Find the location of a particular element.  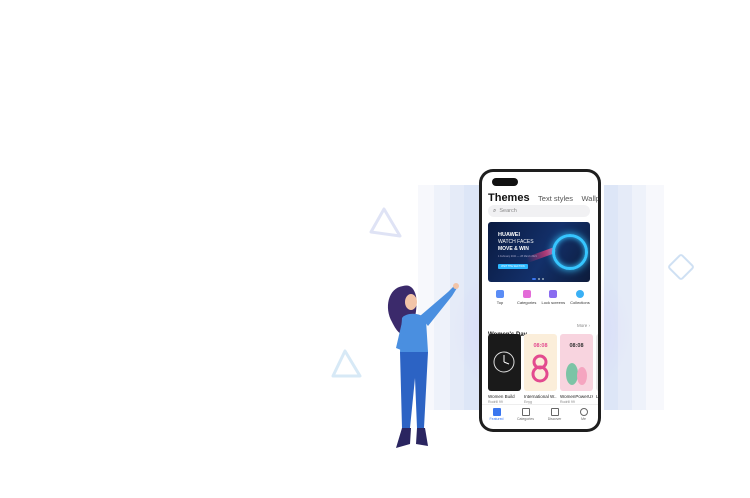

diamond-decoration is located at coordinates (681, 267).